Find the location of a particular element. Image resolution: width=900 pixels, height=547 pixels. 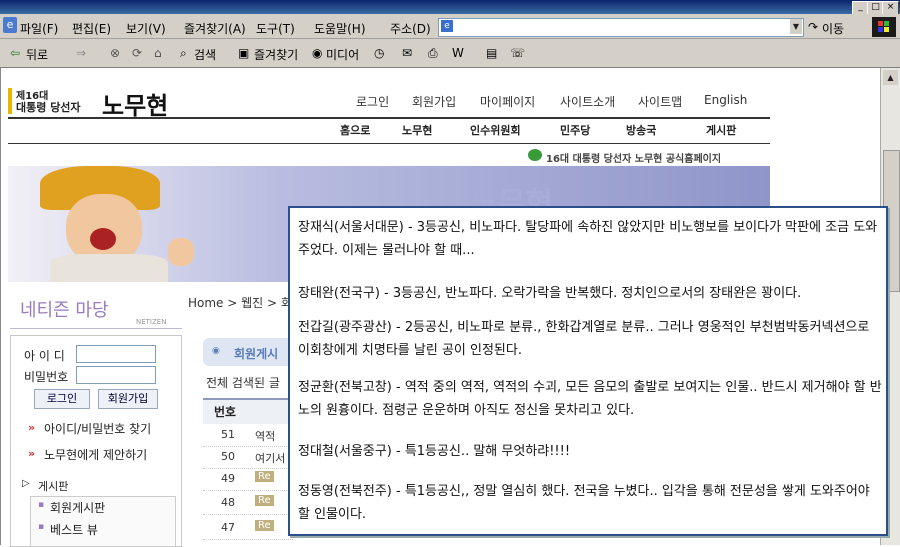

address-dropdown-icon: ▼ is located at coordinates (796, 26).